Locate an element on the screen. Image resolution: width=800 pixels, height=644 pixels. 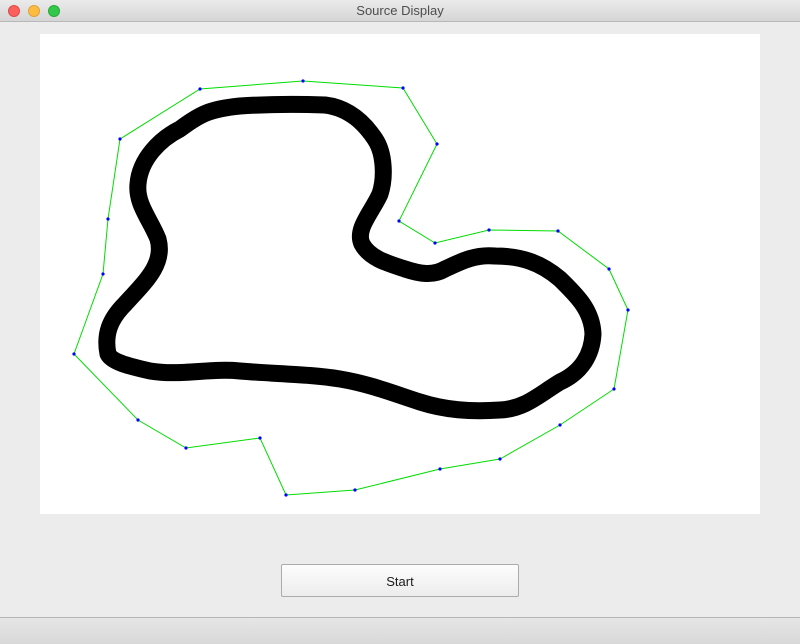
title-bar: Source Display is located at coordinates (400, 11).